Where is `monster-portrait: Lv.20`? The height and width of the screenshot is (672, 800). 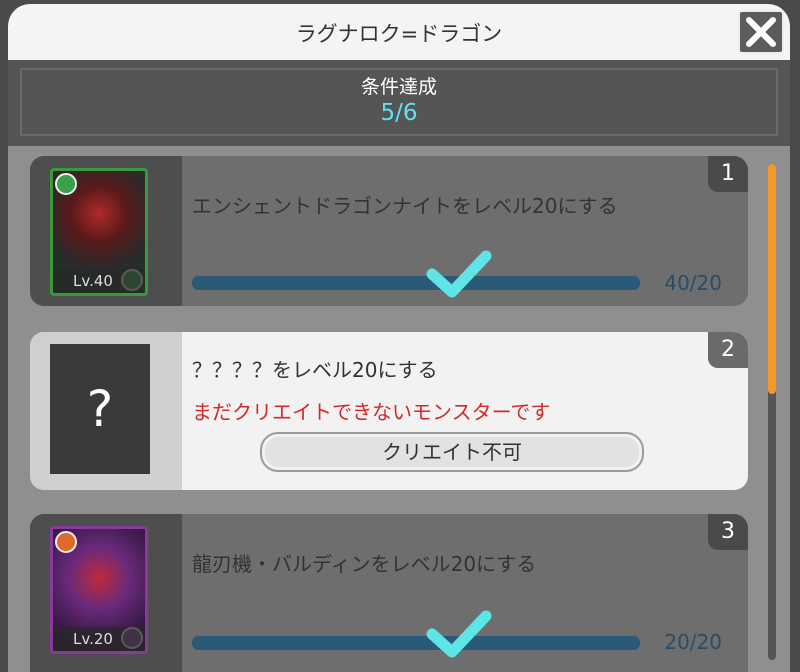
monster-portrait: Lv.20 is located at coordinates (99, 590).